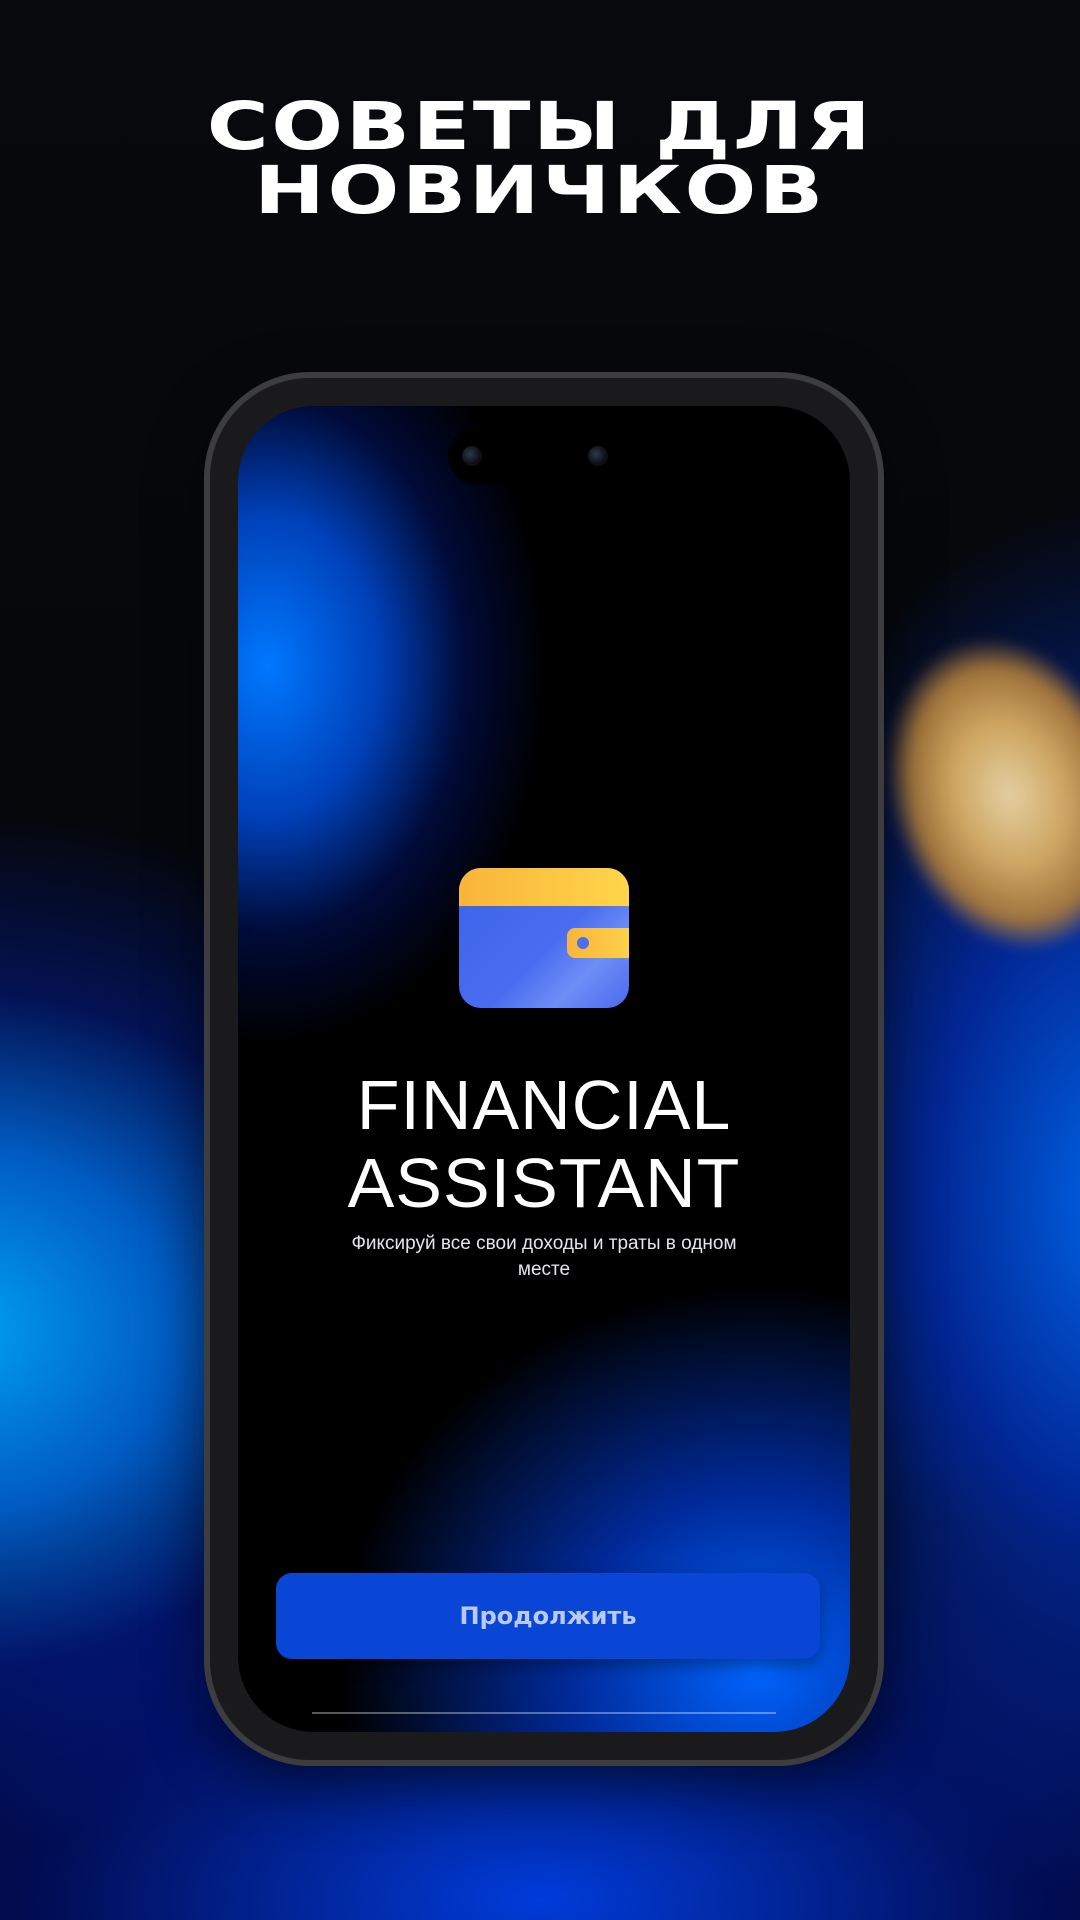 This screenshot has width=1080, height=1920. Describe the element at coordinates (540, 190) in the screenshot. I see `headline-line-2: НОВИЧКОВ` at that location.